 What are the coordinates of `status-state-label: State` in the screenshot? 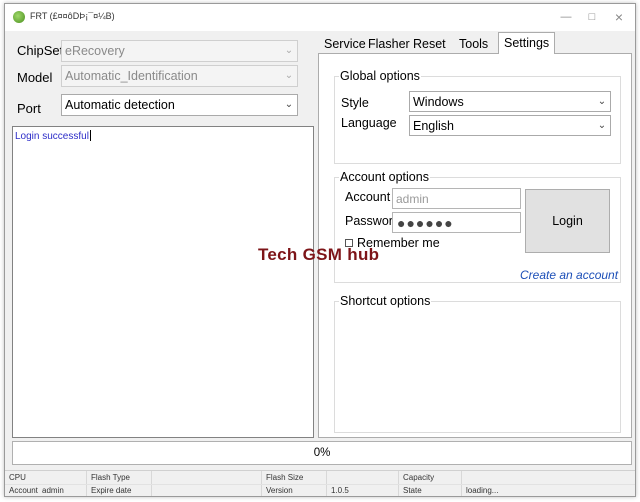 It's located at (412, 490).